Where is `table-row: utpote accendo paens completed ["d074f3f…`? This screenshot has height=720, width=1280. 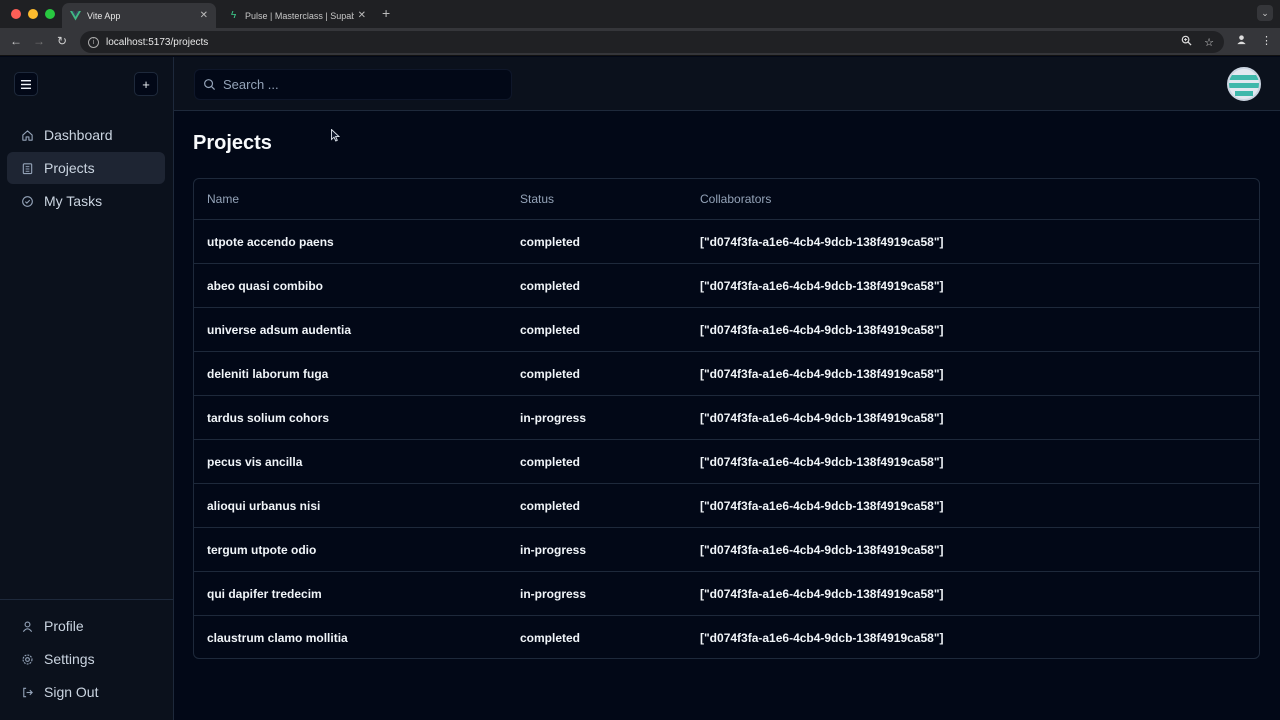 table-row: utpote accendo paens completed ["d074f3f… is located at coordinates (726, 242).